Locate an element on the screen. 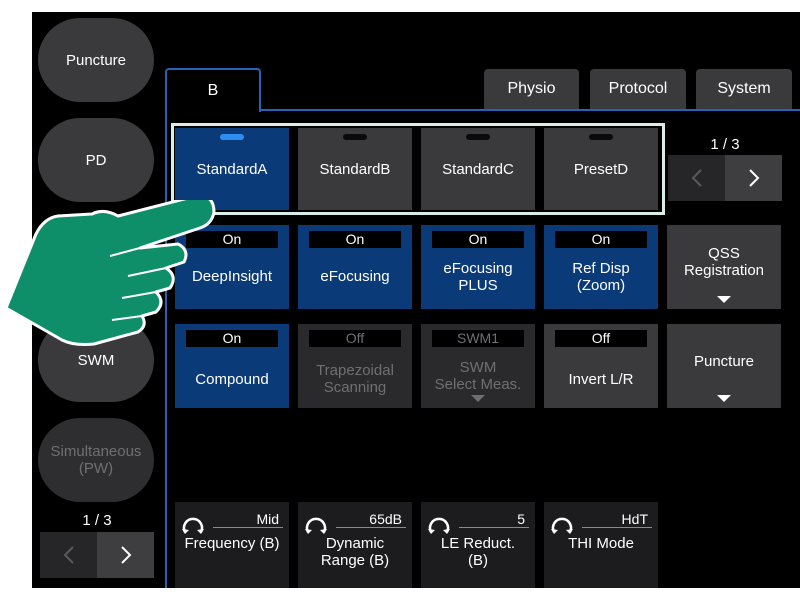 This screenshot has height=600, width=800. ref-disp-zoom-button: On Ref Disp (Zoom) is located at coordinates (601, 267).